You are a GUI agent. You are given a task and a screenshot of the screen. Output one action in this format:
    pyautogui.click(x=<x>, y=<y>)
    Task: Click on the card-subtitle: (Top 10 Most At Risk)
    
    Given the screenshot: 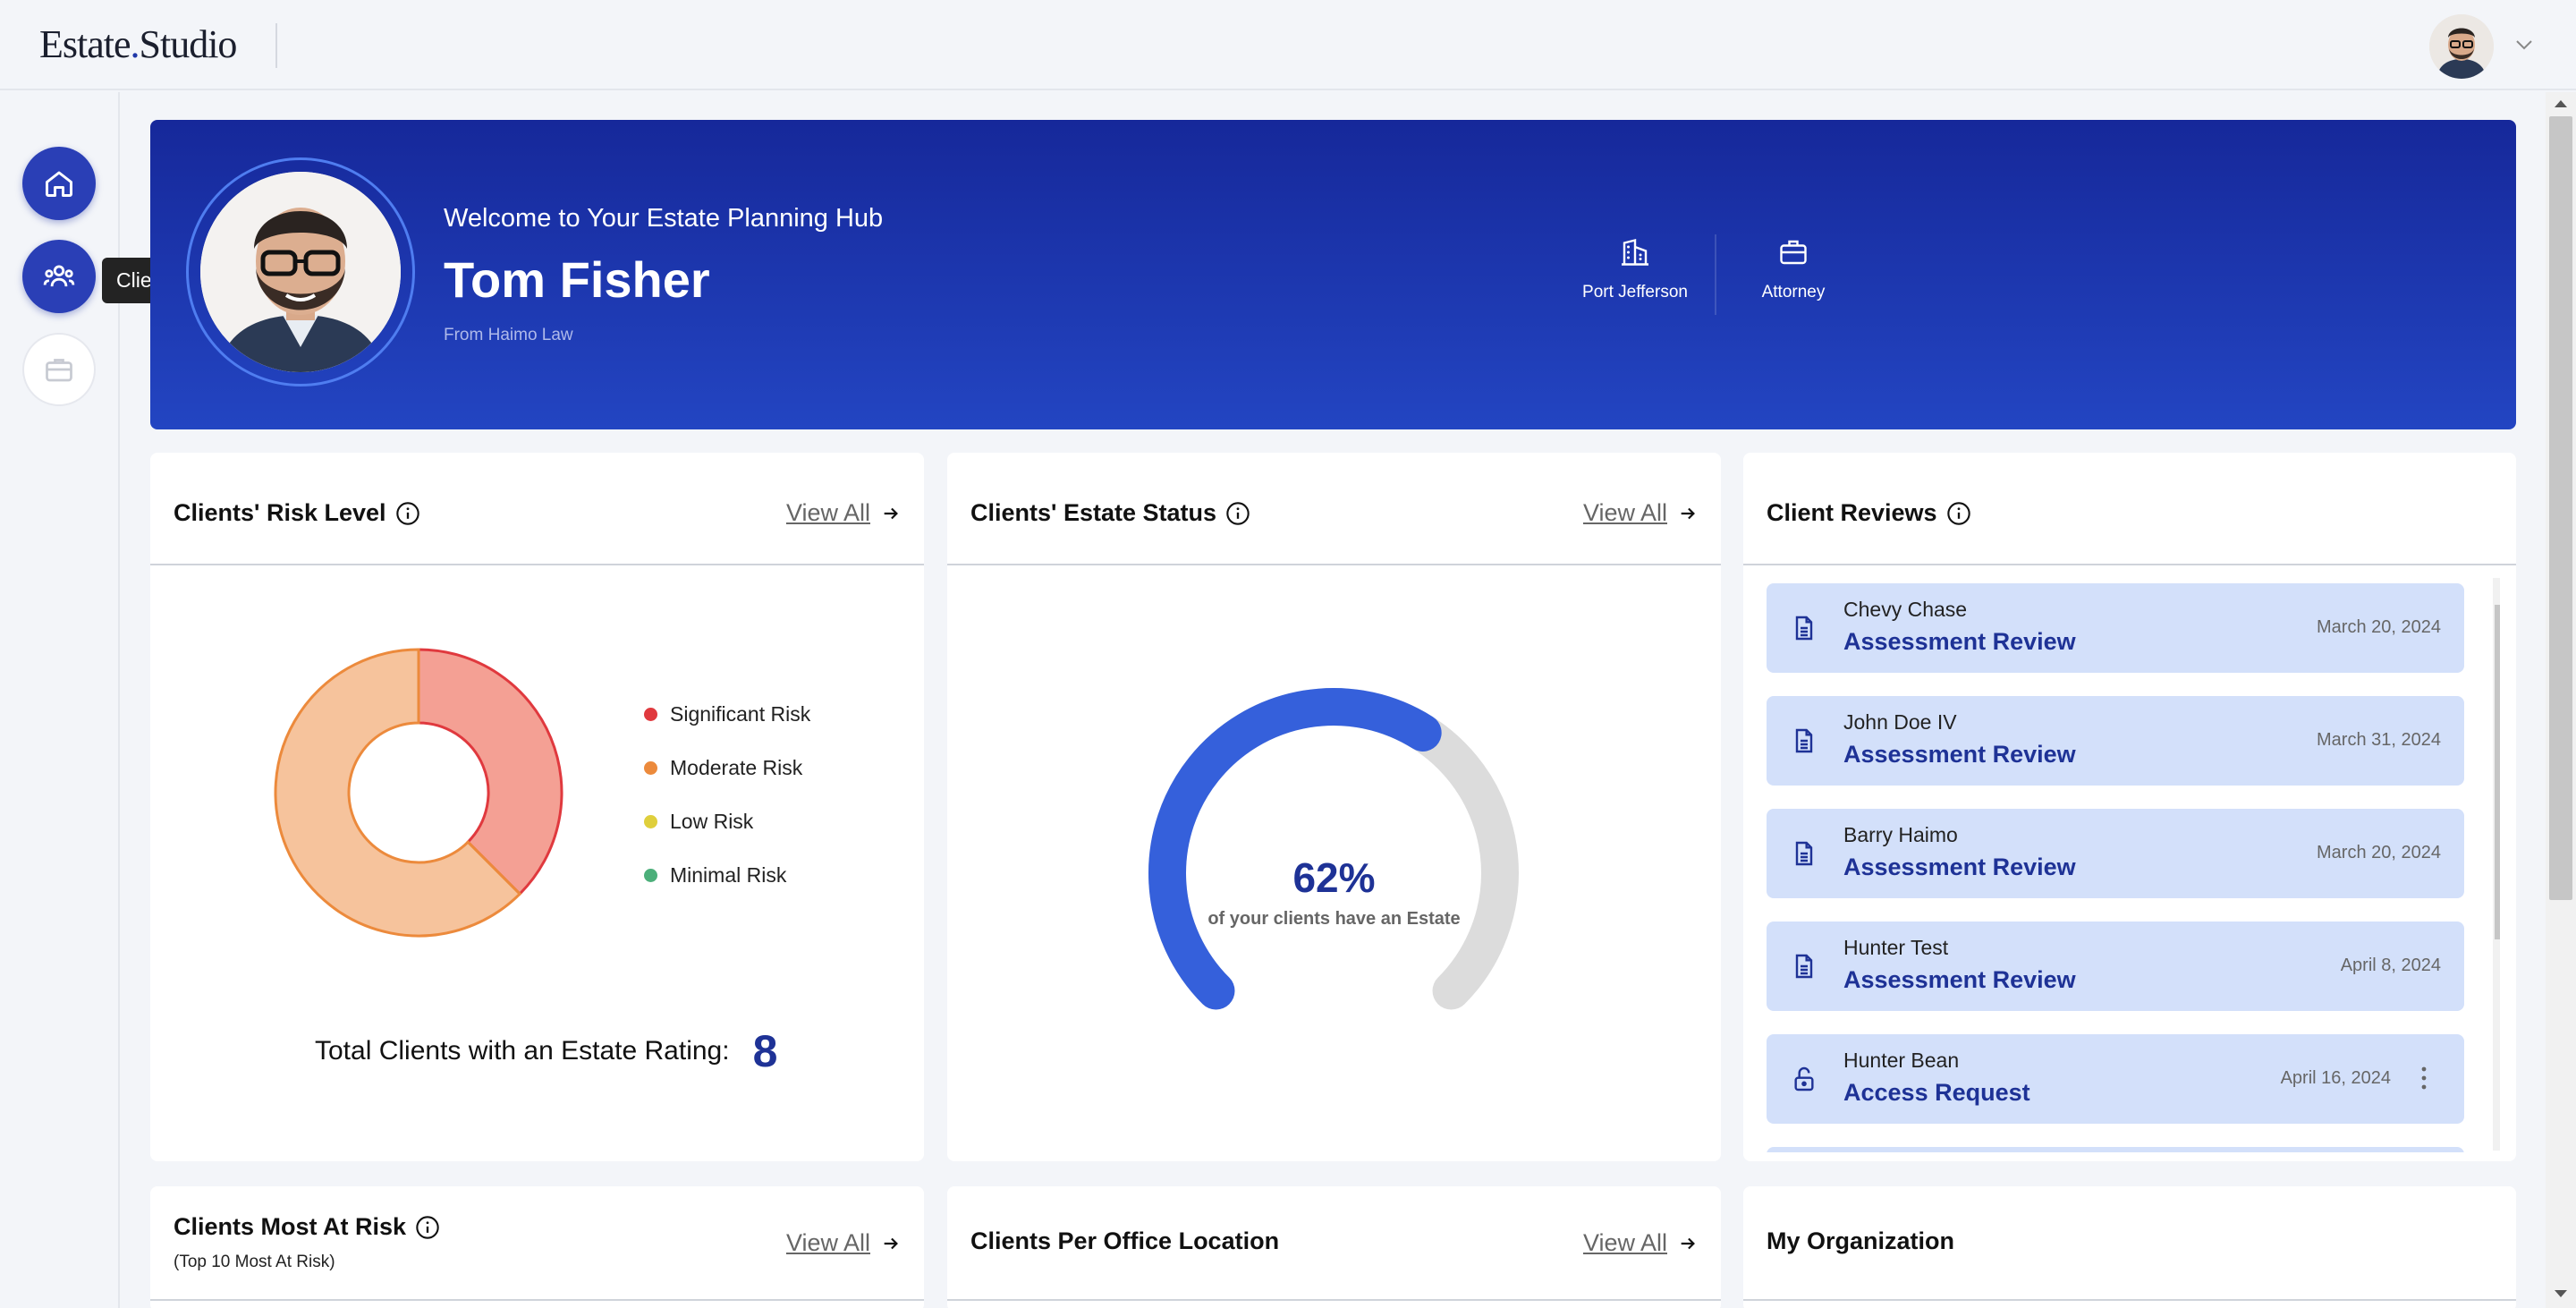 What is the action you would take?
    pyautogui.click(x=254, y=1262)
    